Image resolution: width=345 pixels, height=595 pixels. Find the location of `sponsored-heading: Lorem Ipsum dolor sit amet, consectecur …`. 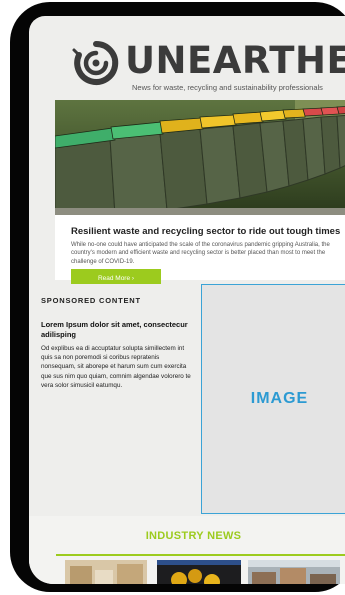

sponsored-heading: Lorem Ipsum dolor sit amet, consectecur … is located at coordinates (116, 330).